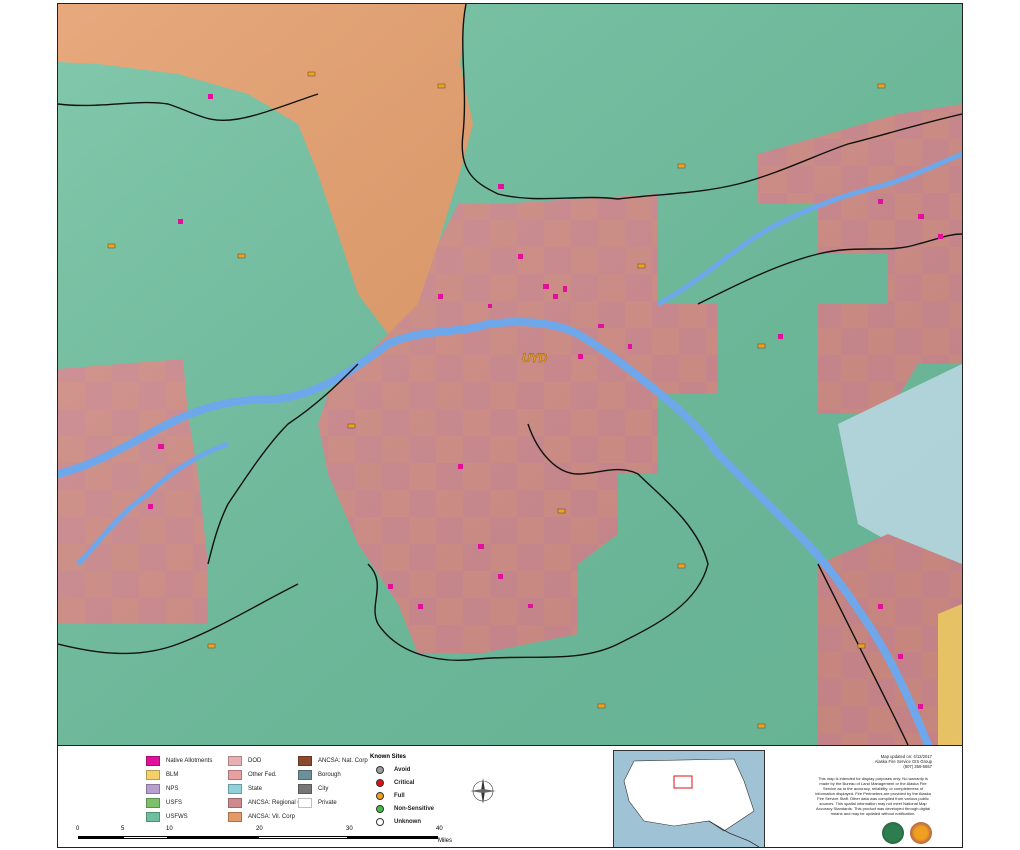  Describe the element at coordinates (164, 803) in the screenshot. I see `legend-item: USFS` at that location.